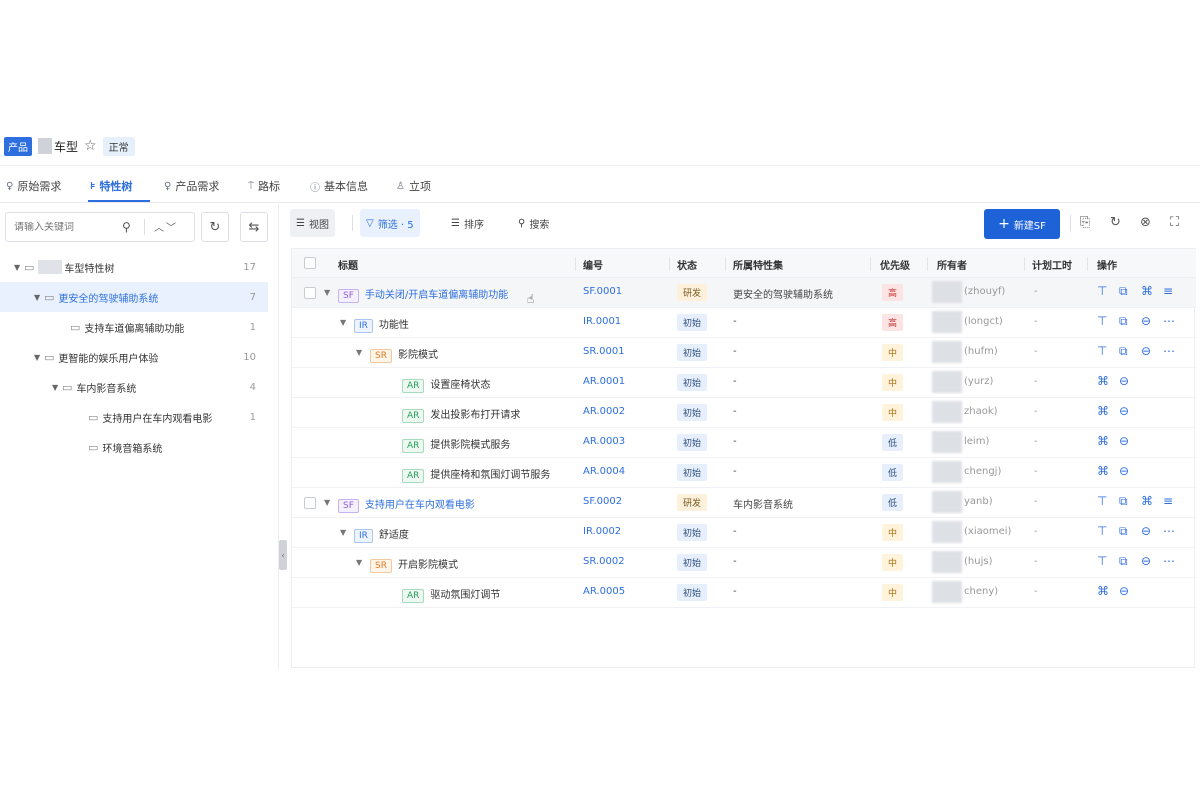 This screenshot has width=1200, height=800. Describe the element at coordinates (283, 555) in the screenshot. I see `sidebar-collapse-handle: ‹` at that location.